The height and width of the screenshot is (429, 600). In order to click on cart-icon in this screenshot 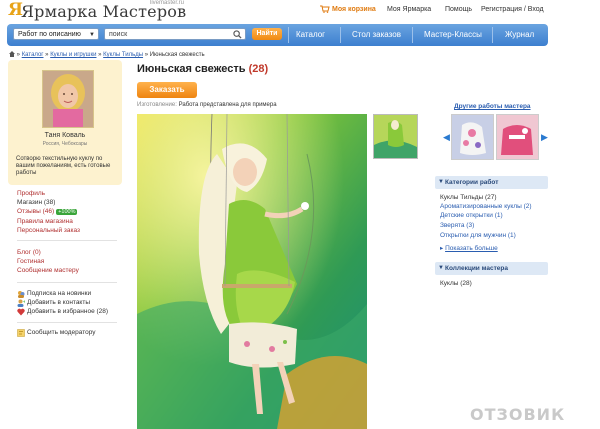, I will do `click(325, 9)`.